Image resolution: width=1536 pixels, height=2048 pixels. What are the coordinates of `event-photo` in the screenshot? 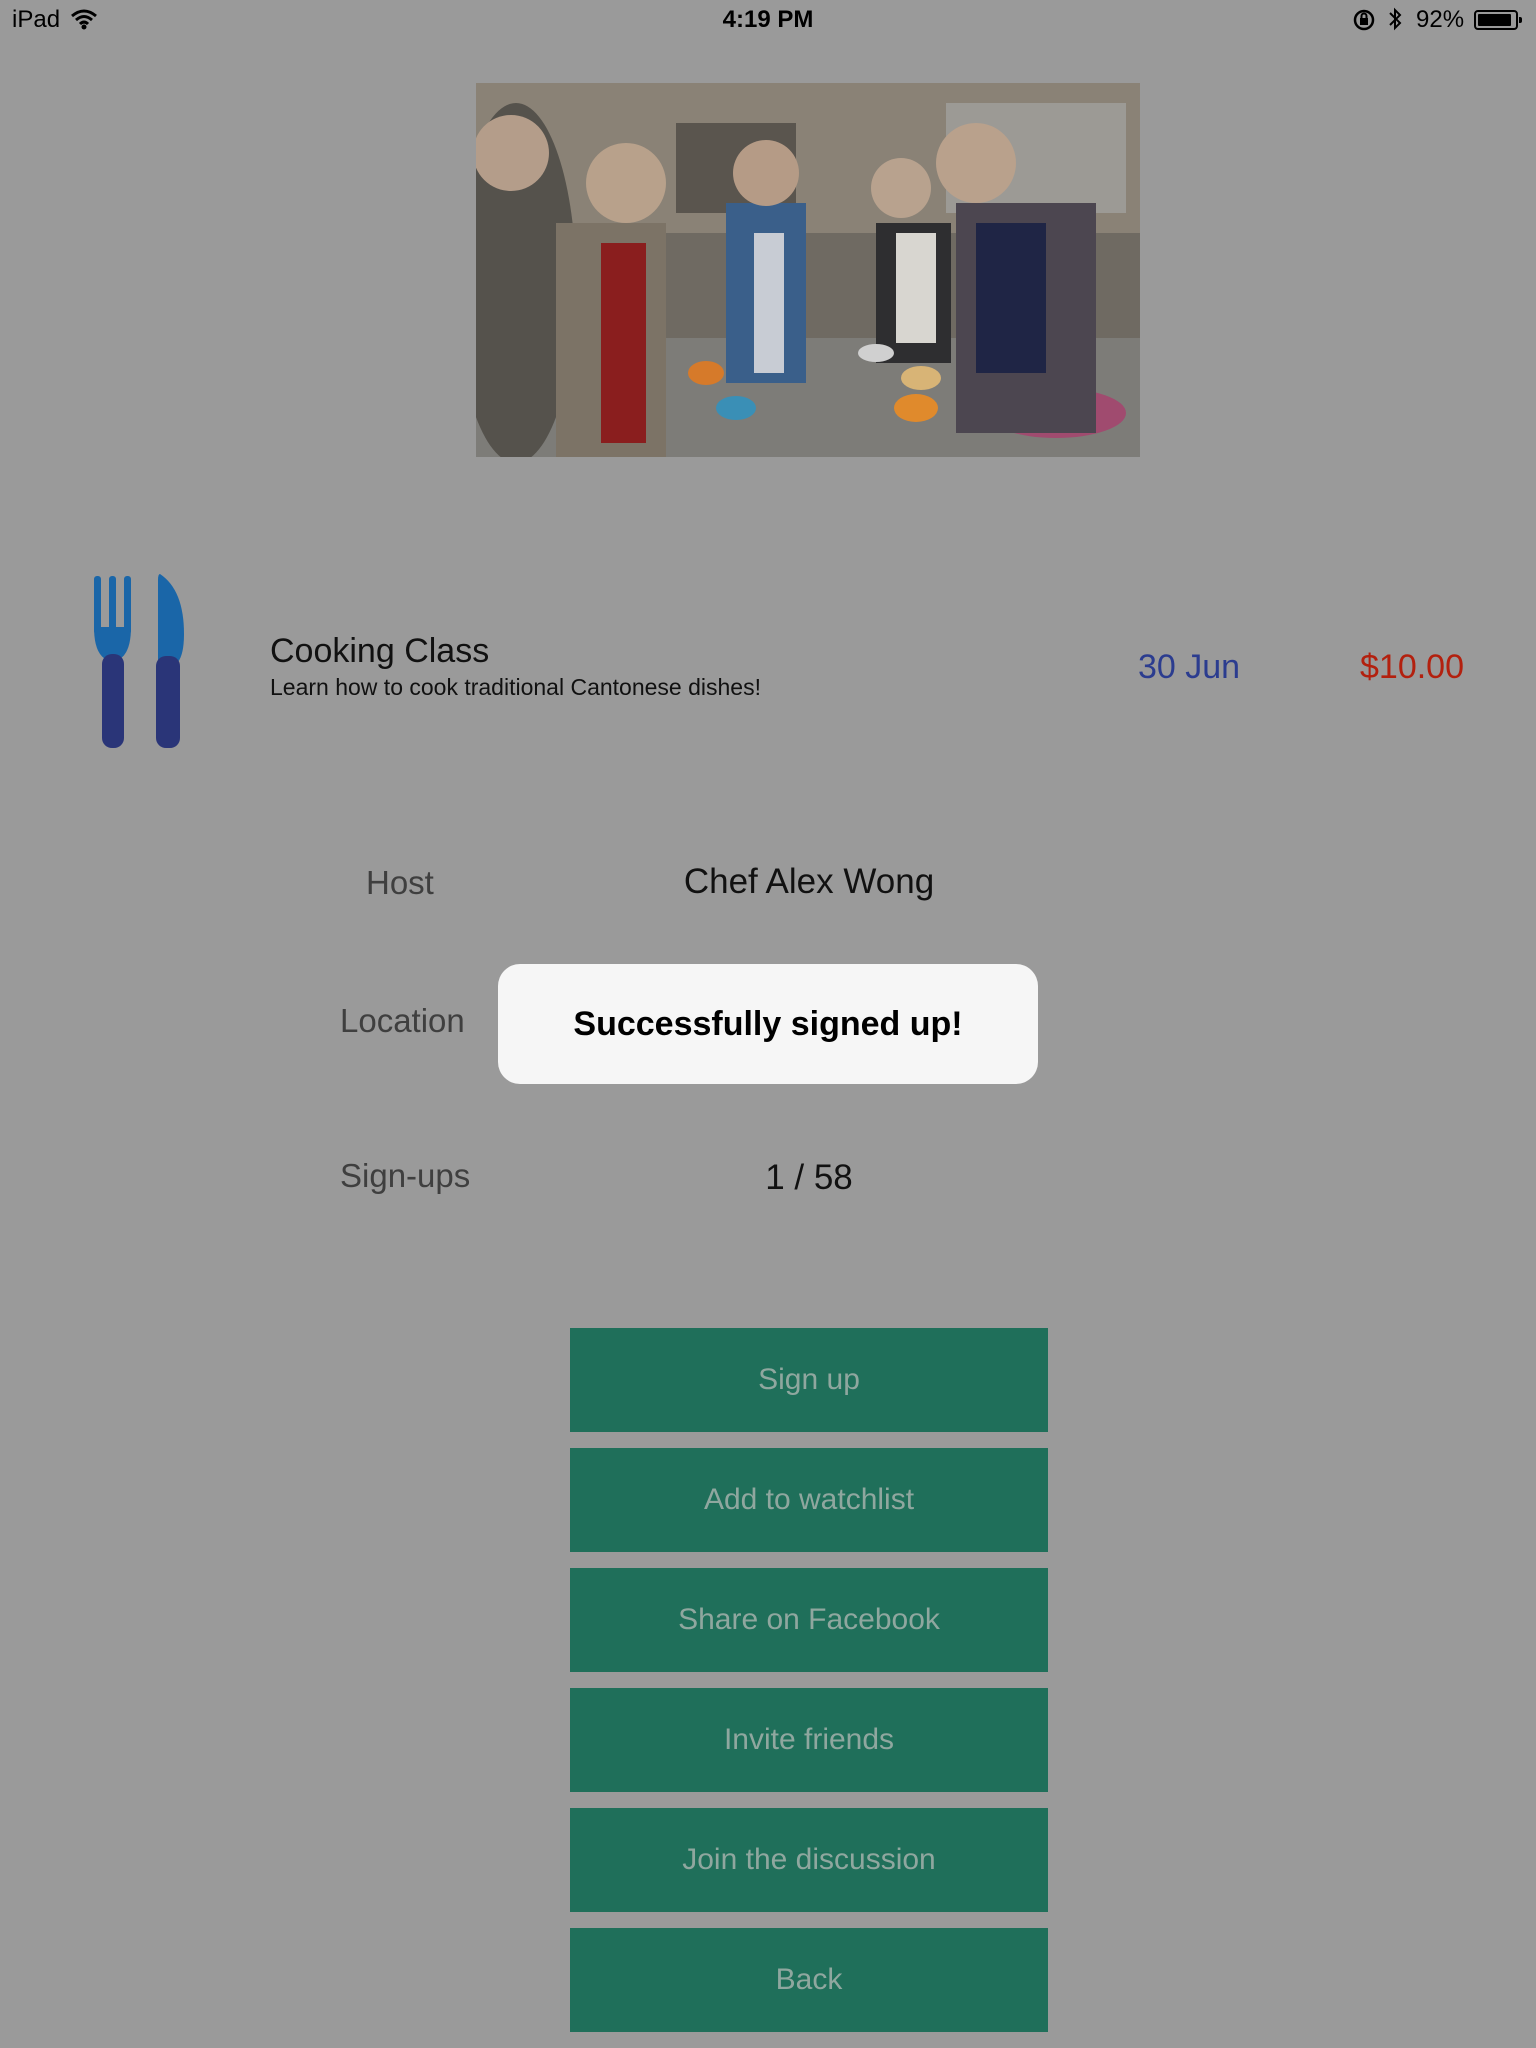 It's located at (808, 270).